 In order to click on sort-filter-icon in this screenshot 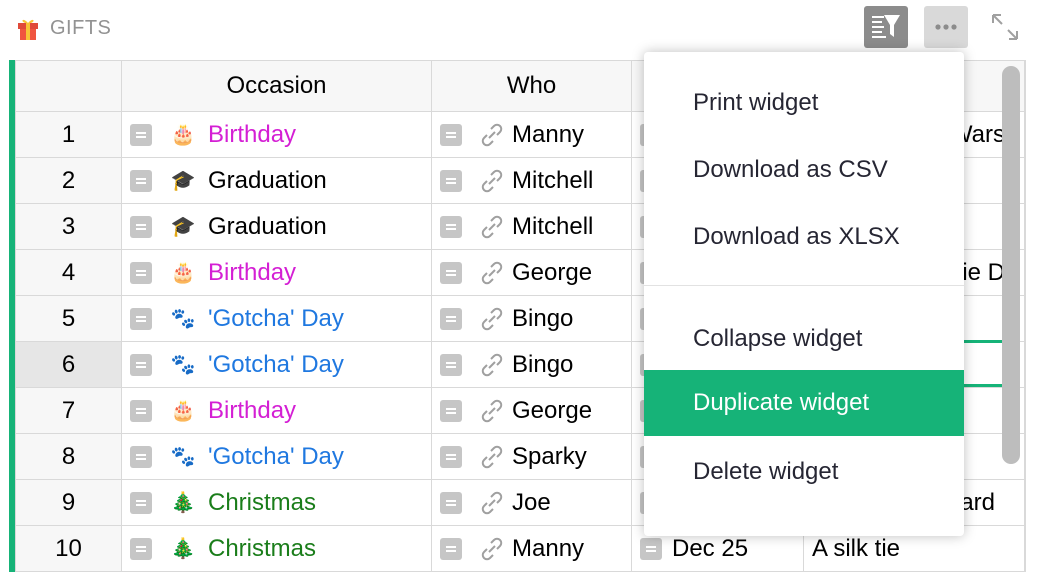, I will do `click(886, 26)`.